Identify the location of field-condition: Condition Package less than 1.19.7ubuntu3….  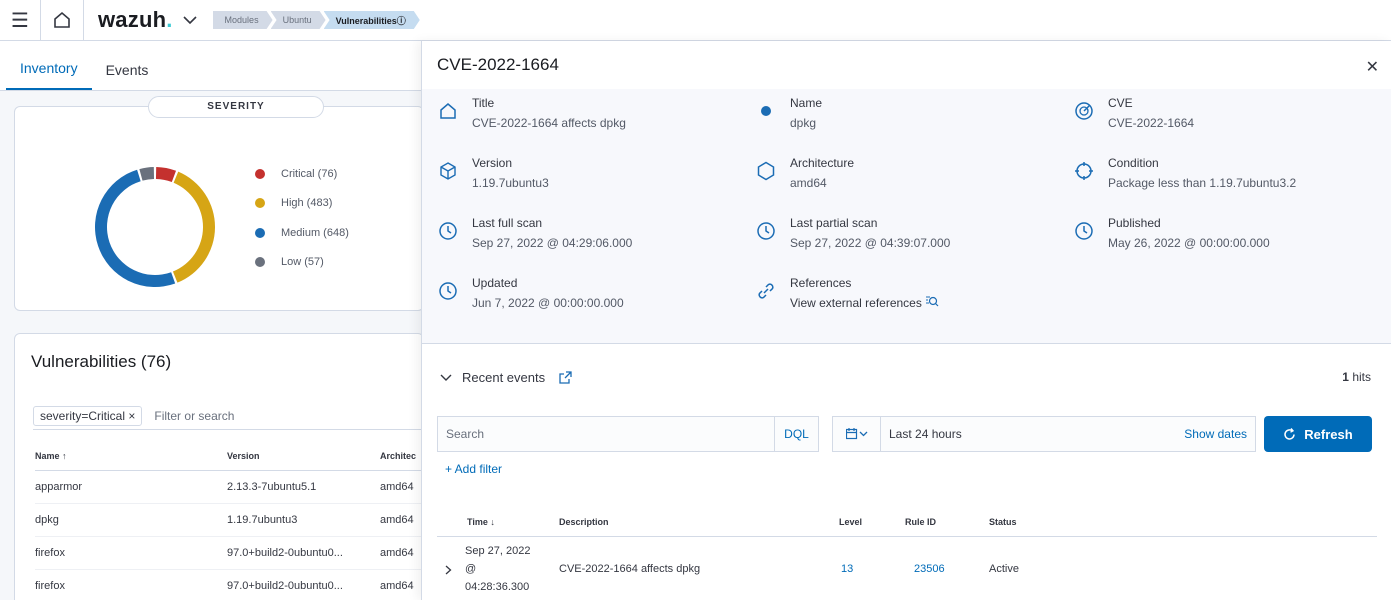
(1185, 173).